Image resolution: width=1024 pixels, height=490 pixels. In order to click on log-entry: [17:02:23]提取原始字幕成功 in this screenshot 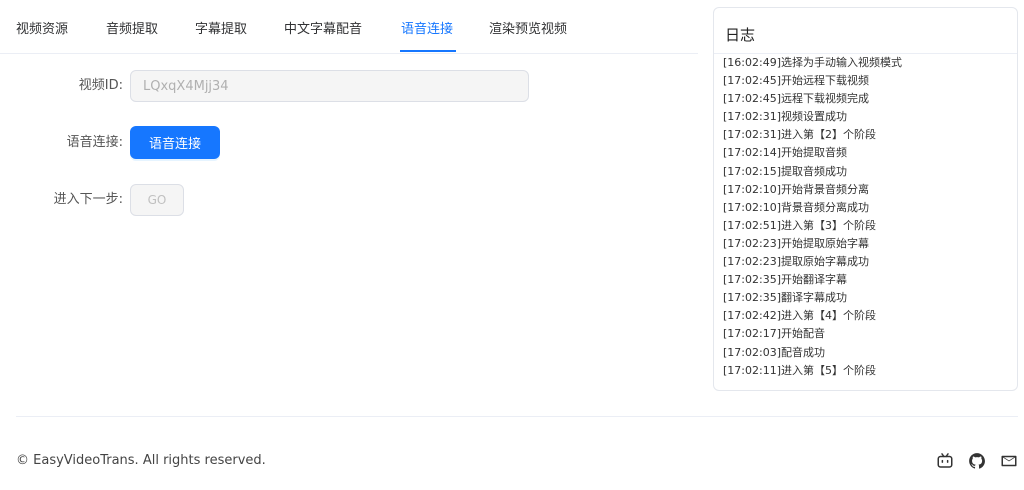, I will do `click(796, 262)`.